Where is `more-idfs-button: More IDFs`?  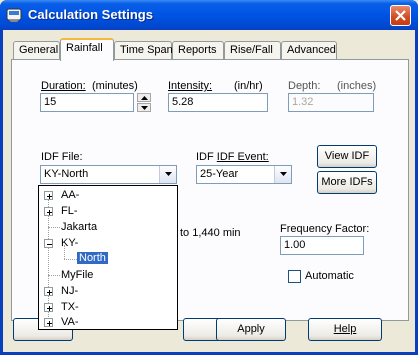
more-idfs-button: More IDFs is located at coordinates (347, 182).